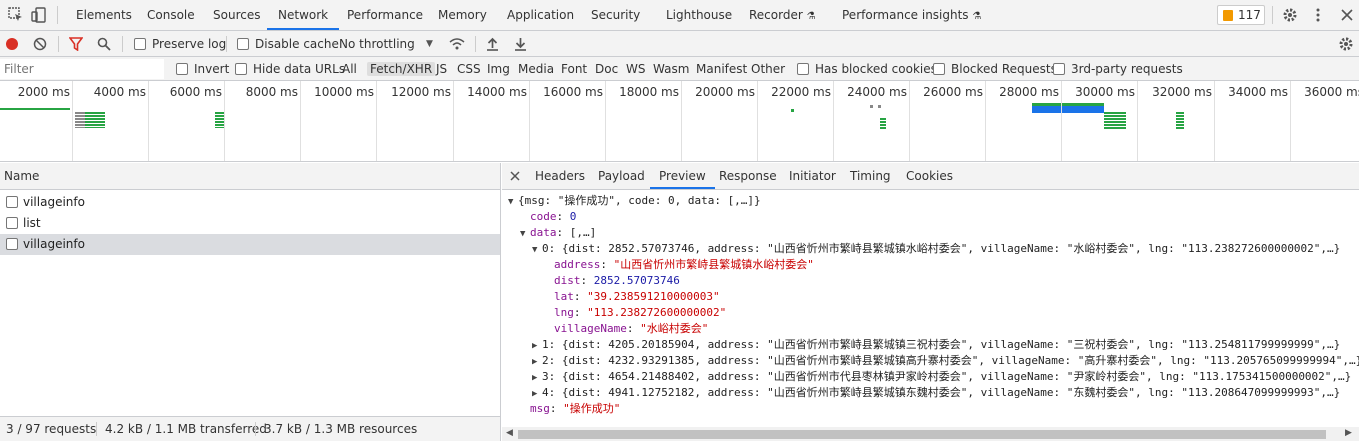 The width and height of the screenshot is (1359, 441). I want to click on timeline-tick-label: 22000 ms, so click(801, 92).